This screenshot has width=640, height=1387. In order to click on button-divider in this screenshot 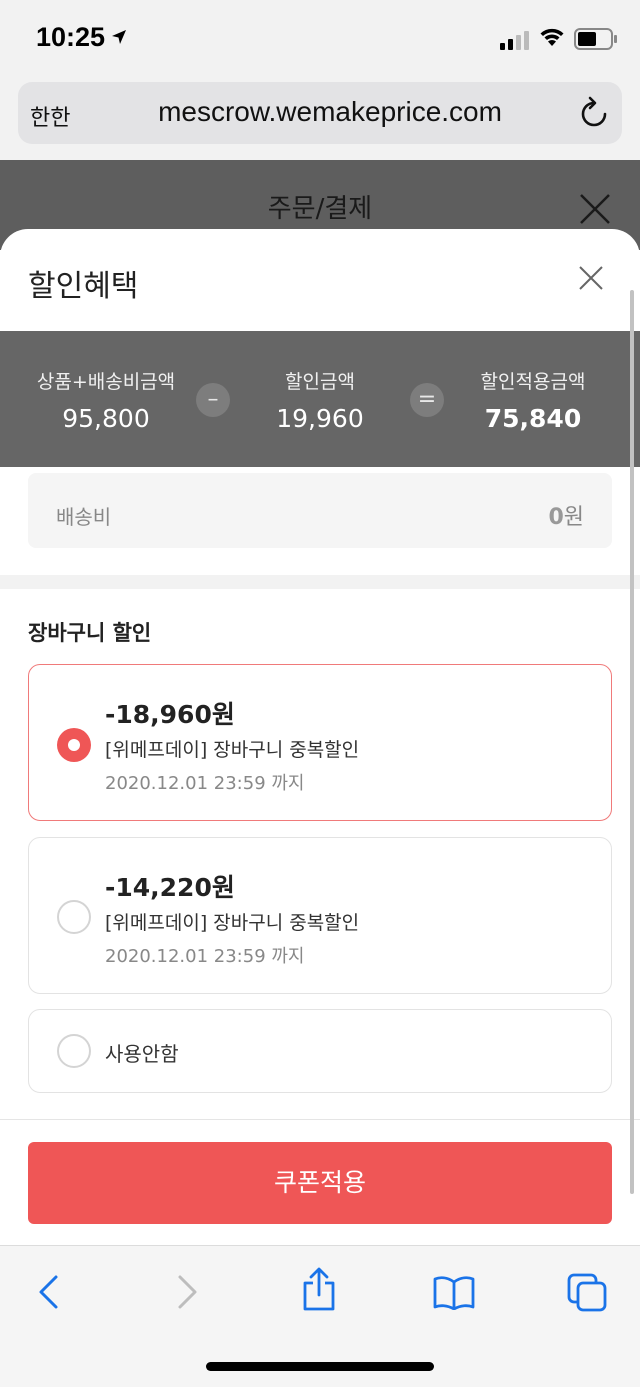, I will do `click(320, 1119)`.